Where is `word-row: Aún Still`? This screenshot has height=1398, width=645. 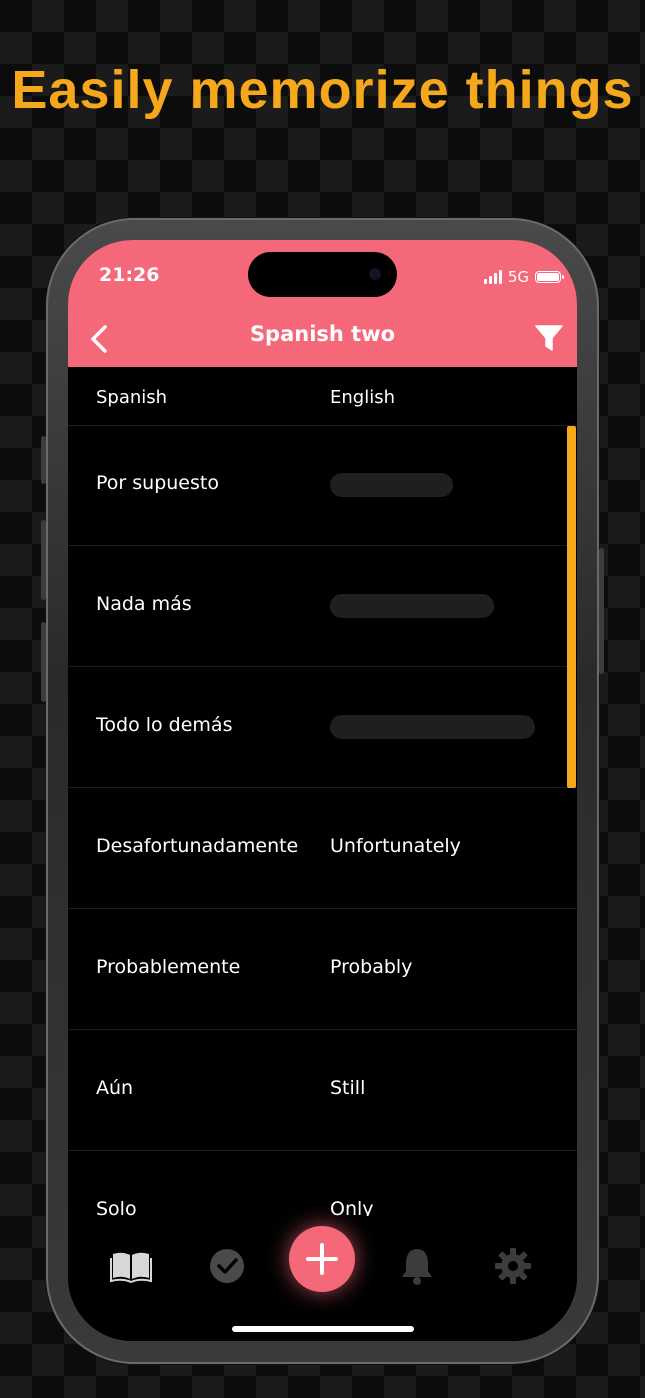
word-row: Aún Still is located at coordinates (322, 1090).